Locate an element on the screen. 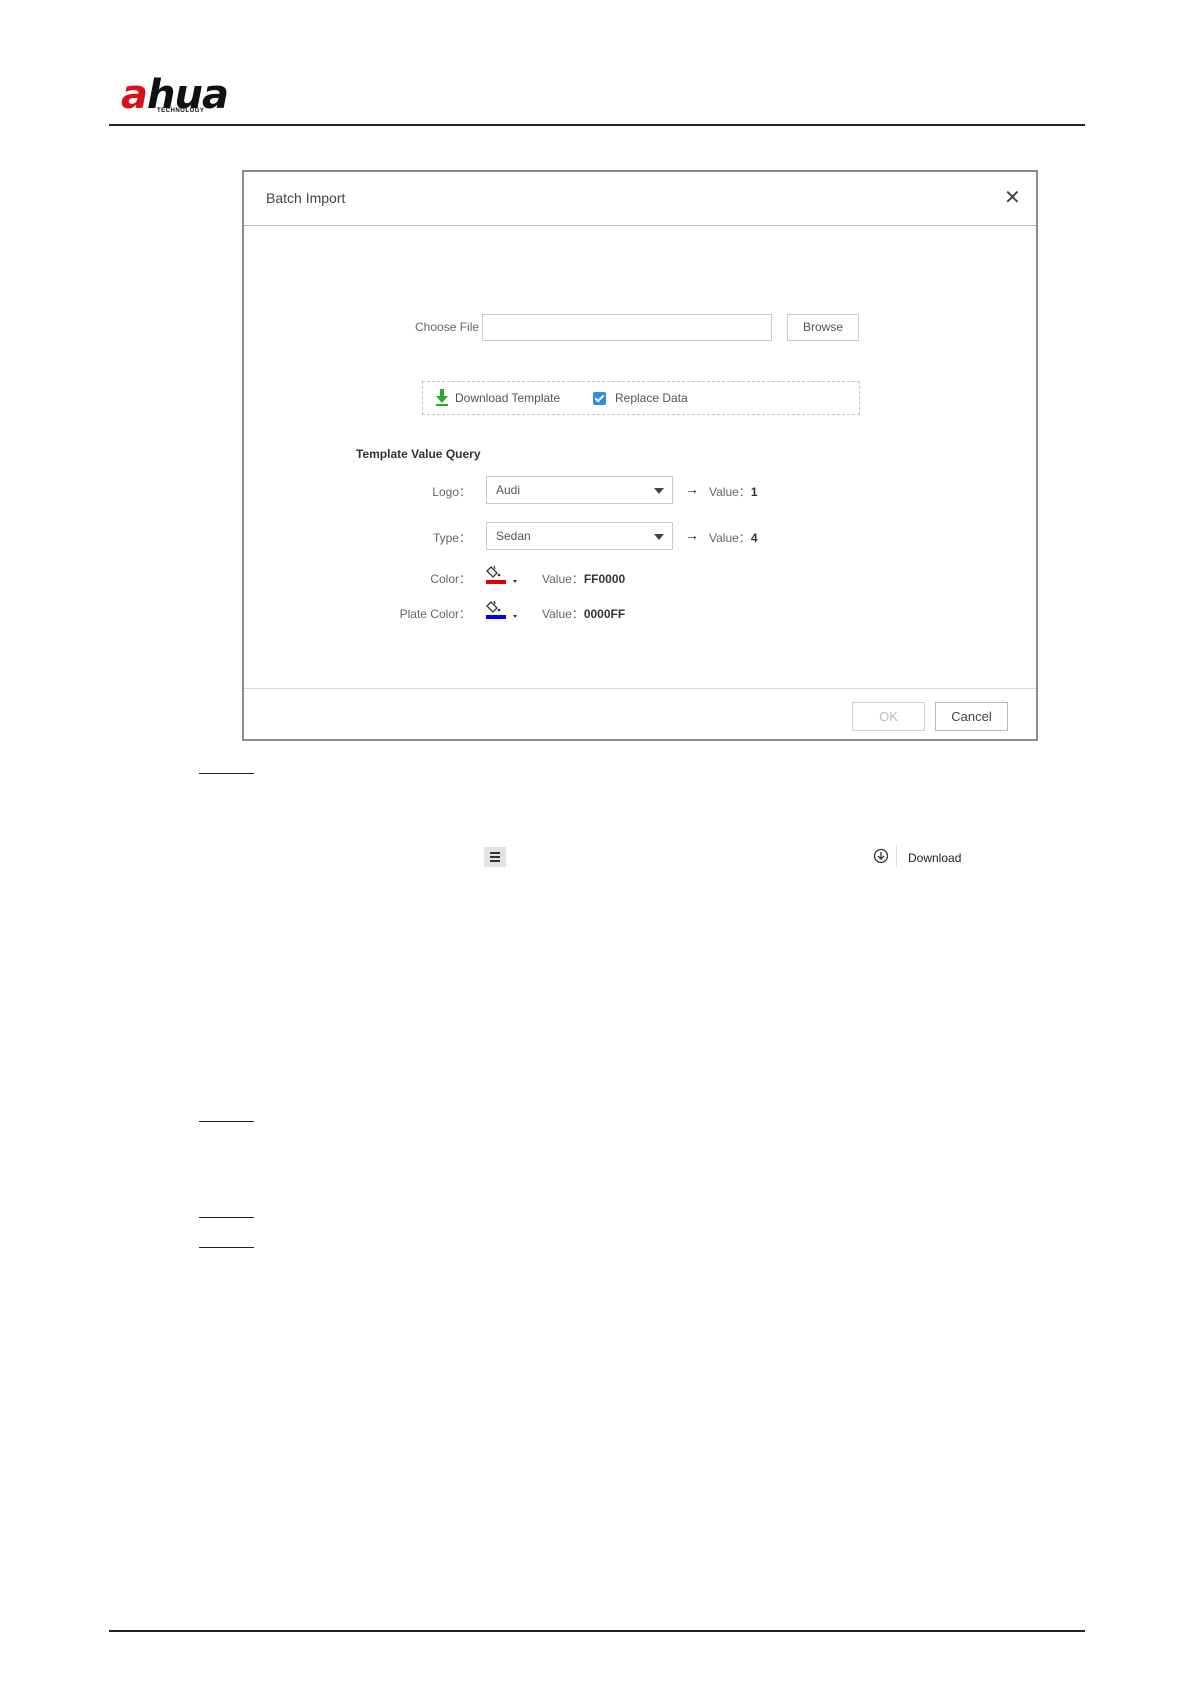  import-options: Download Template Replace Data is located at coordinates (641, 398).